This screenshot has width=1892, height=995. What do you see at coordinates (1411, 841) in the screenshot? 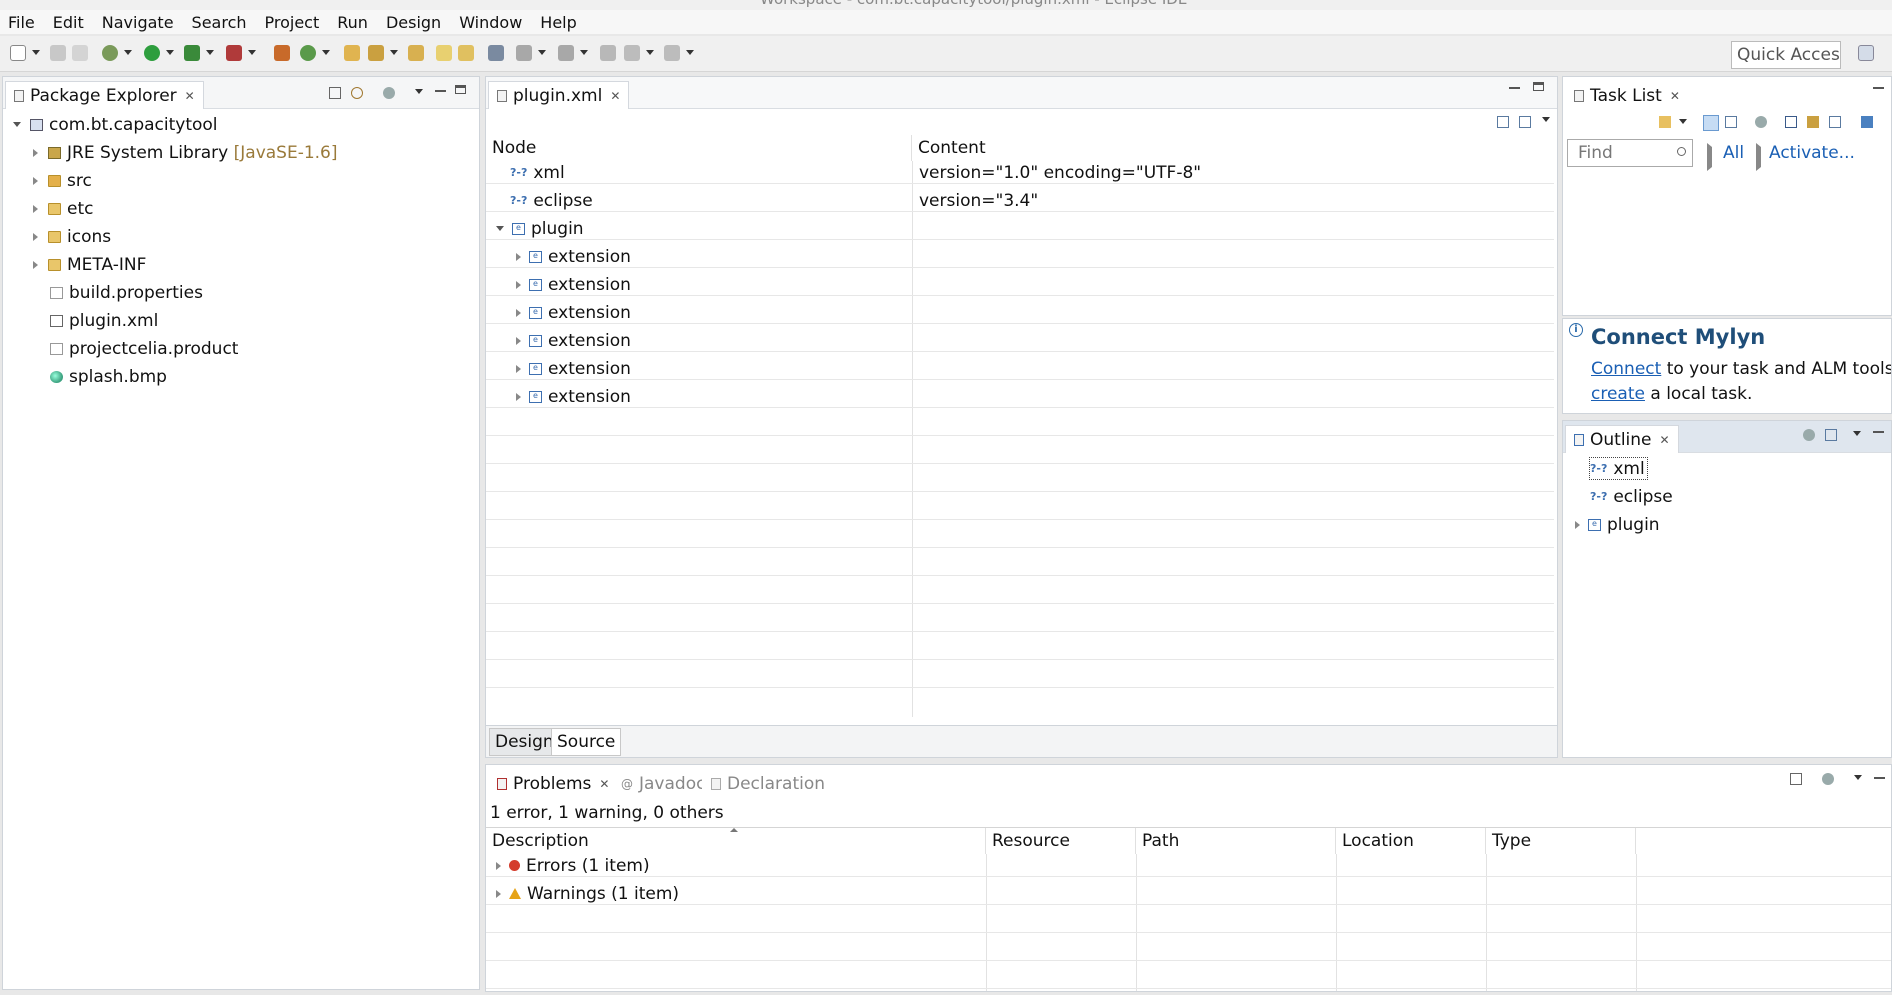
I see `column-header-location: Location` at bounding box center [1411, 841].